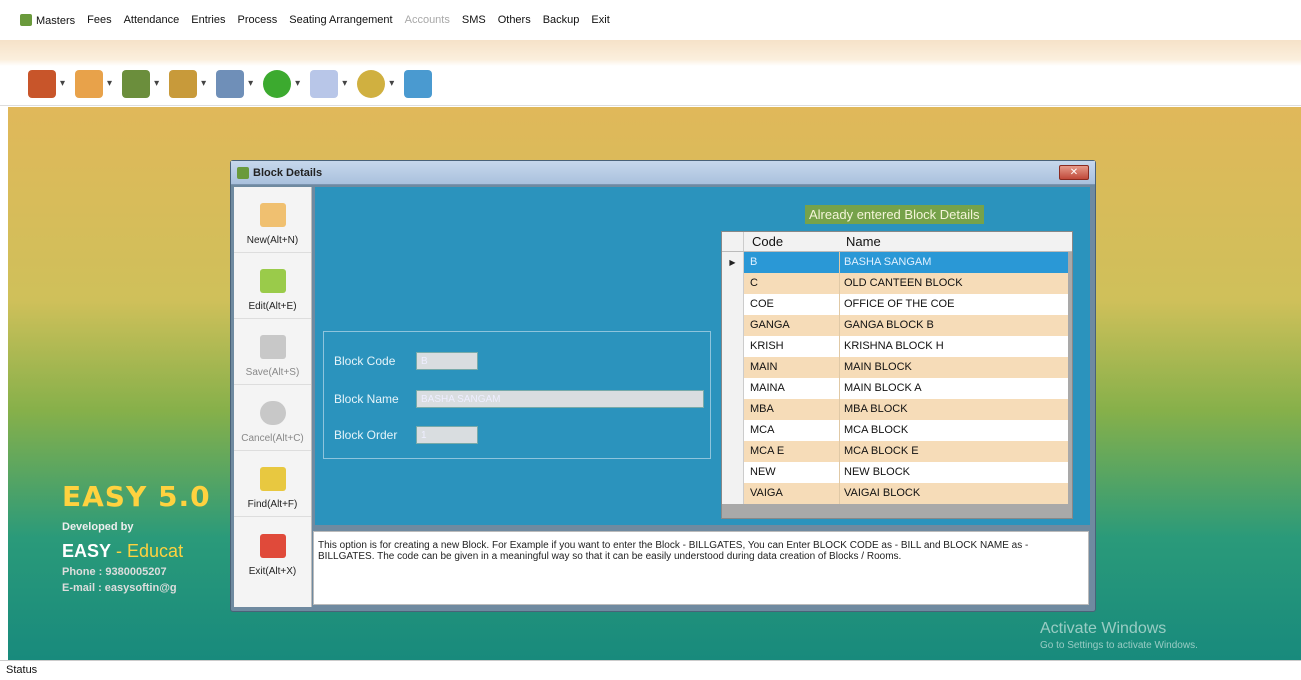 The width and height of the screenshot is (1301, 680). I want to click on menu-attendance: Attendance, so click(152, 20).